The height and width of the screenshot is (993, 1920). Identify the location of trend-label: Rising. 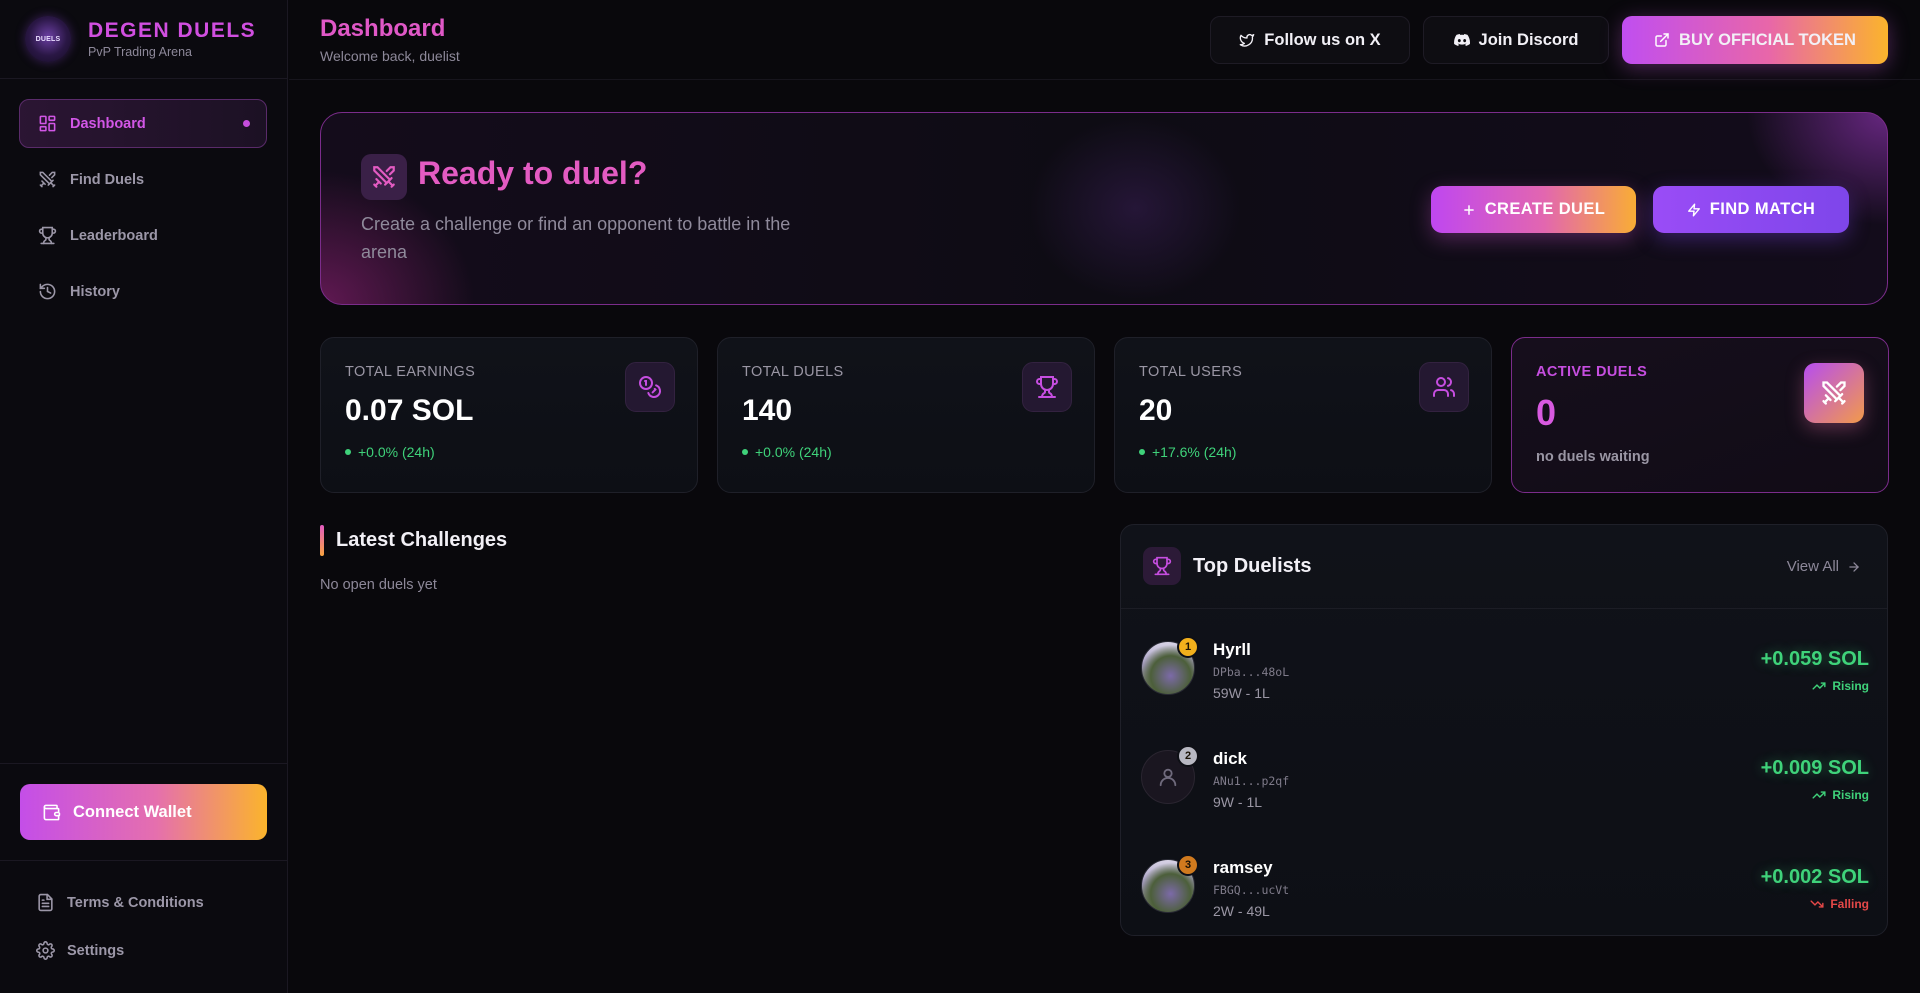
(1850, 686).